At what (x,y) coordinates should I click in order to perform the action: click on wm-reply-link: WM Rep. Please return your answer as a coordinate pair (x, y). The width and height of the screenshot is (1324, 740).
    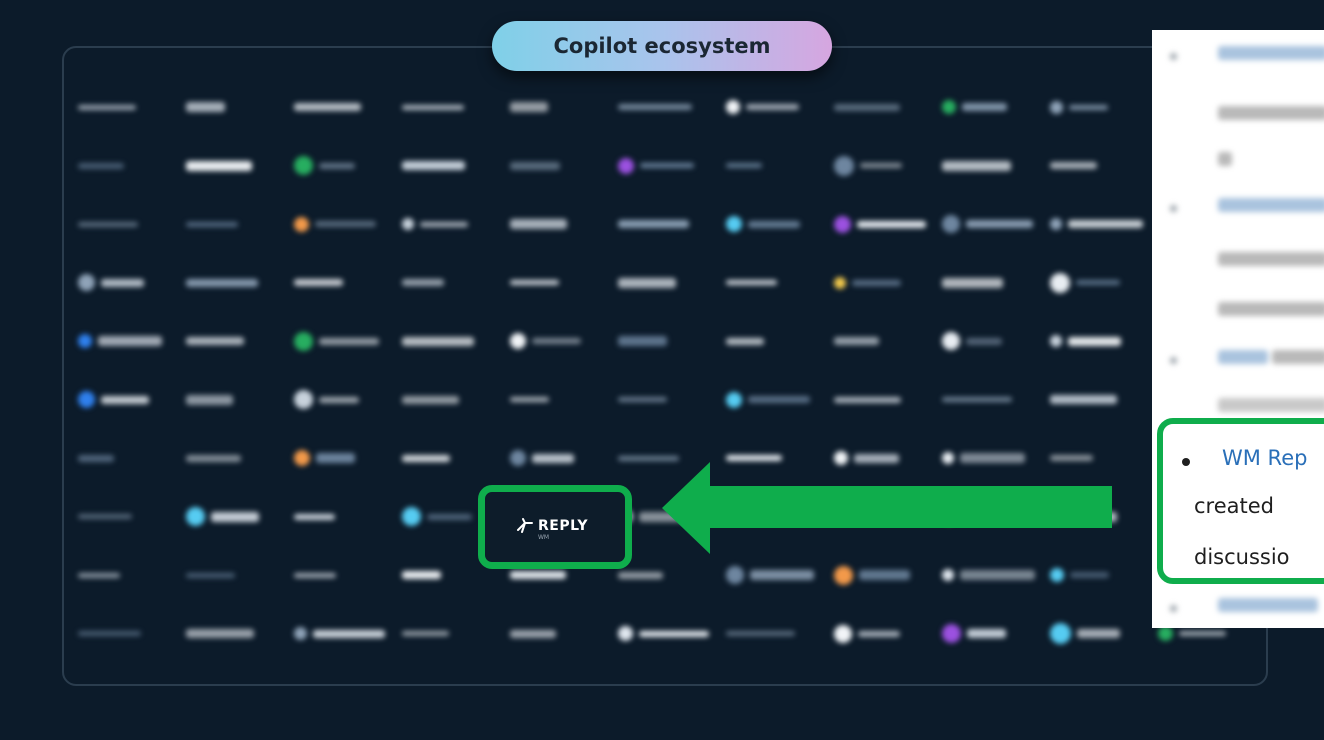
    Looking at the image, I should click on (1264, 458).